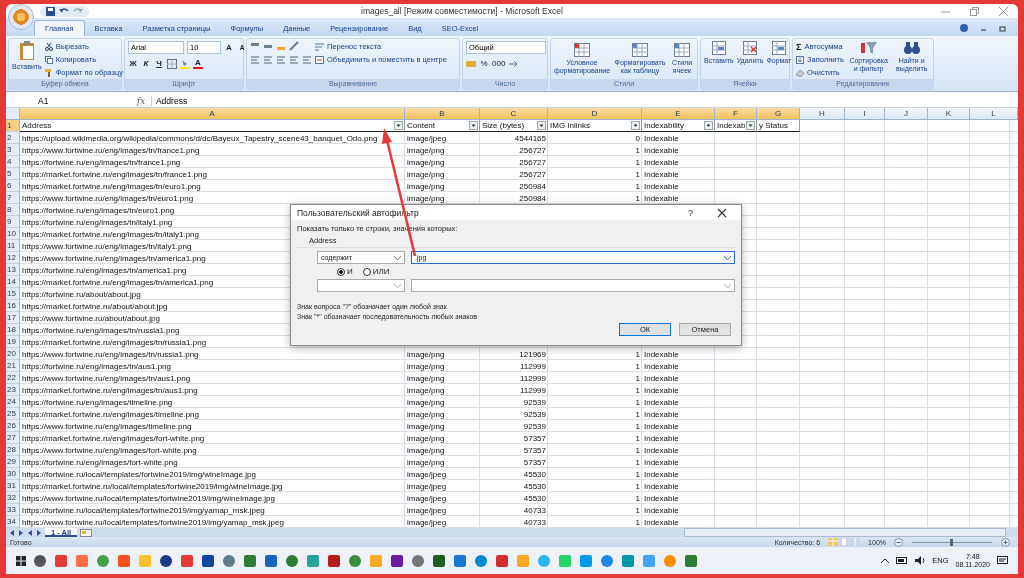 Image resolution: width=1024 pixels, height=578 pixels. I want to click on thousands-button: 000, so click(499, 63).